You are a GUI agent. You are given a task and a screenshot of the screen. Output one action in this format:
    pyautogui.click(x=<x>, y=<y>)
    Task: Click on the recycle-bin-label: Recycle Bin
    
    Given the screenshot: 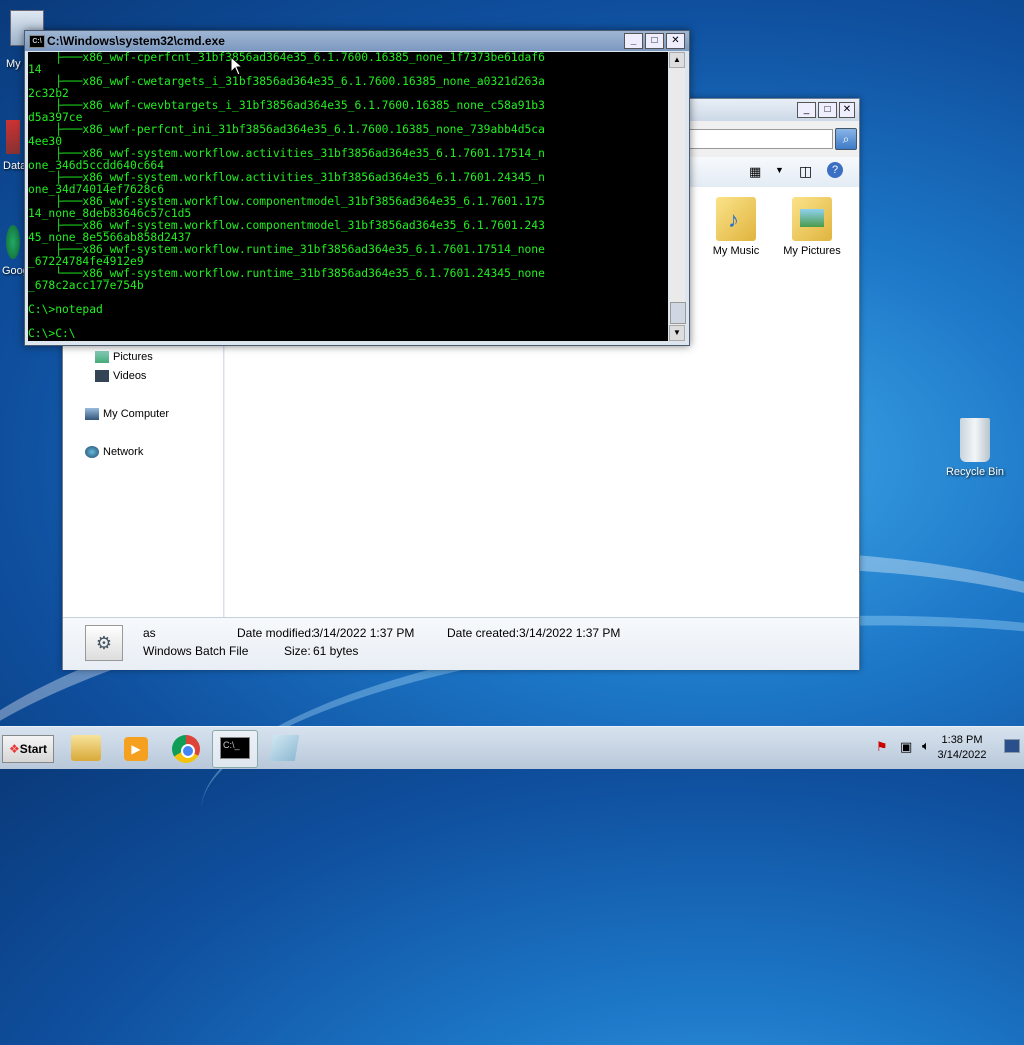 What is the action you would take?
    pyautogui.click(x=975, y=472)
    